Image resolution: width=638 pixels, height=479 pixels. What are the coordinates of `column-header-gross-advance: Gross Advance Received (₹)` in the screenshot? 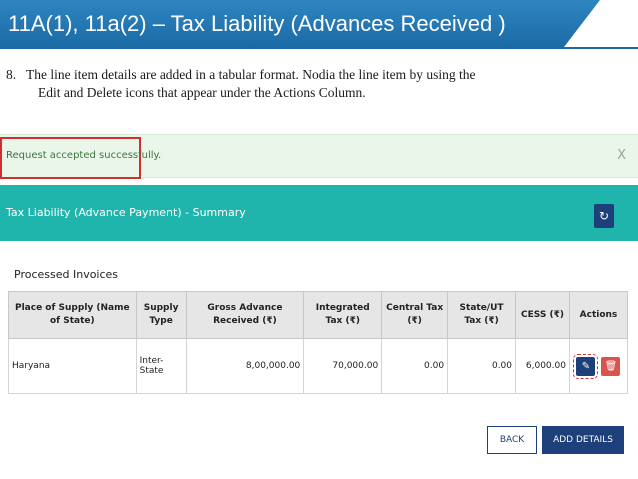 It's located at (245, 315).